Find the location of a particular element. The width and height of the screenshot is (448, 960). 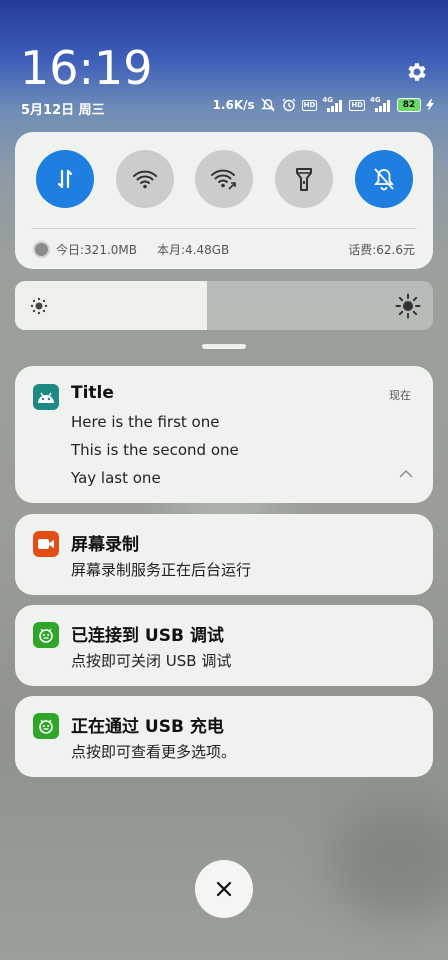

mute-toggle is located at coordinates (384, 179).